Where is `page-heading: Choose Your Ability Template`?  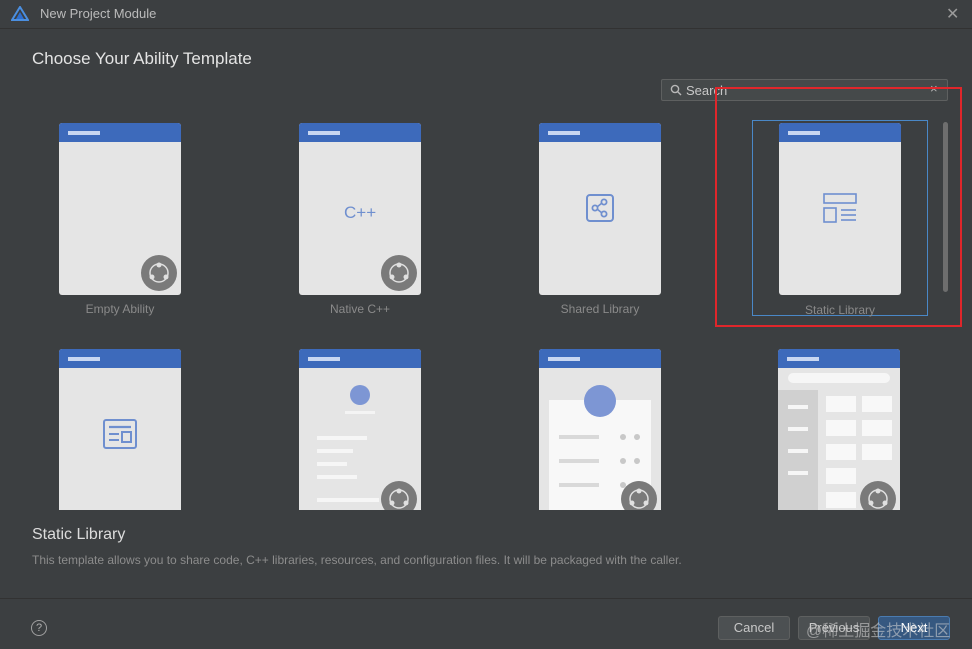
page-heading: Choose Your Ability Template is located at coordinates (142, 58).